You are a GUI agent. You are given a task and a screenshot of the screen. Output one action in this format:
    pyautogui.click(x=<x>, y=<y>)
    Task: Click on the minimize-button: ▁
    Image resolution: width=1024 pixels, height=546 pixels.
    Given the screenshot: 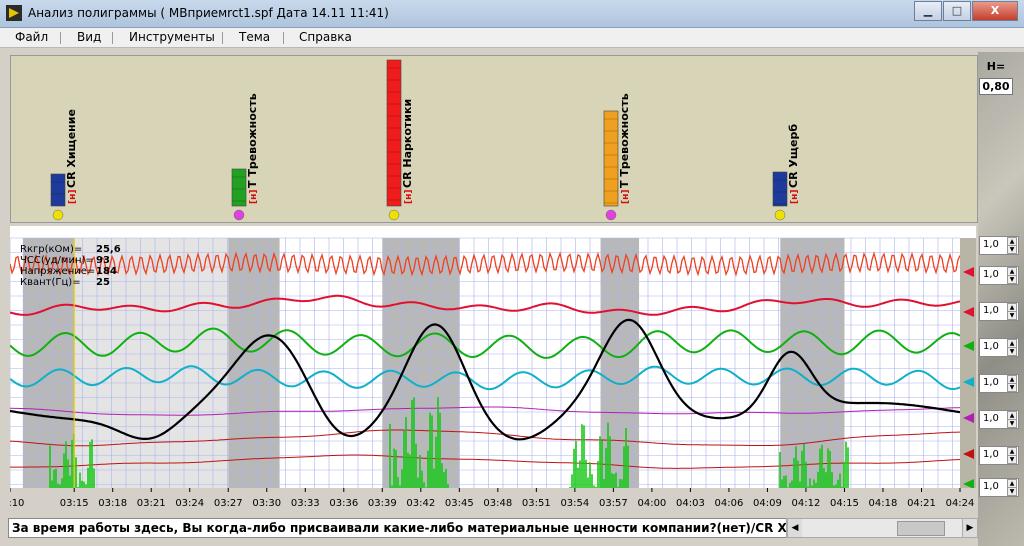 What is the action you would take?
    pyautogui.click(x=928, y=11)
    